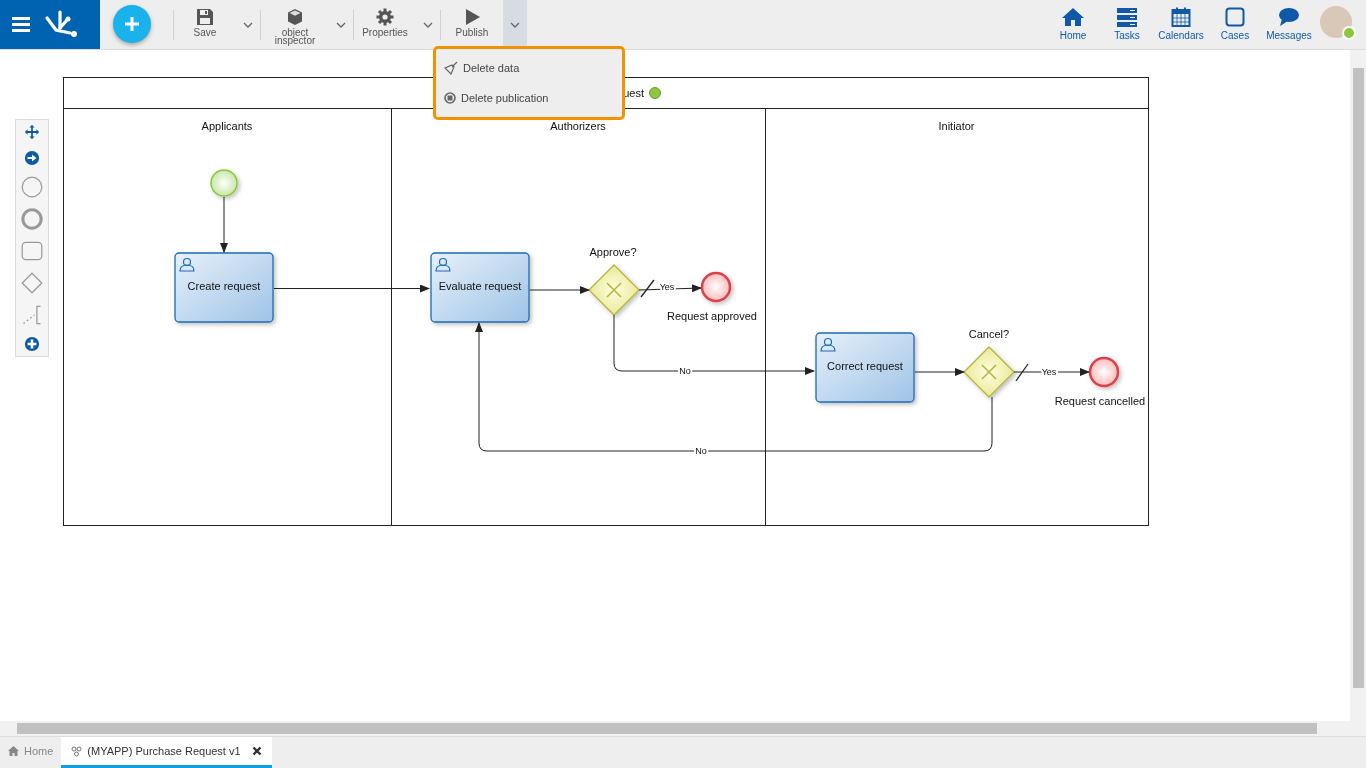 The height and width of the screenshot is (768, 1366). What do you see at coordinates (450, 98) in the screenshot?
I see `stop-icon` at bounding box center [450, 98].